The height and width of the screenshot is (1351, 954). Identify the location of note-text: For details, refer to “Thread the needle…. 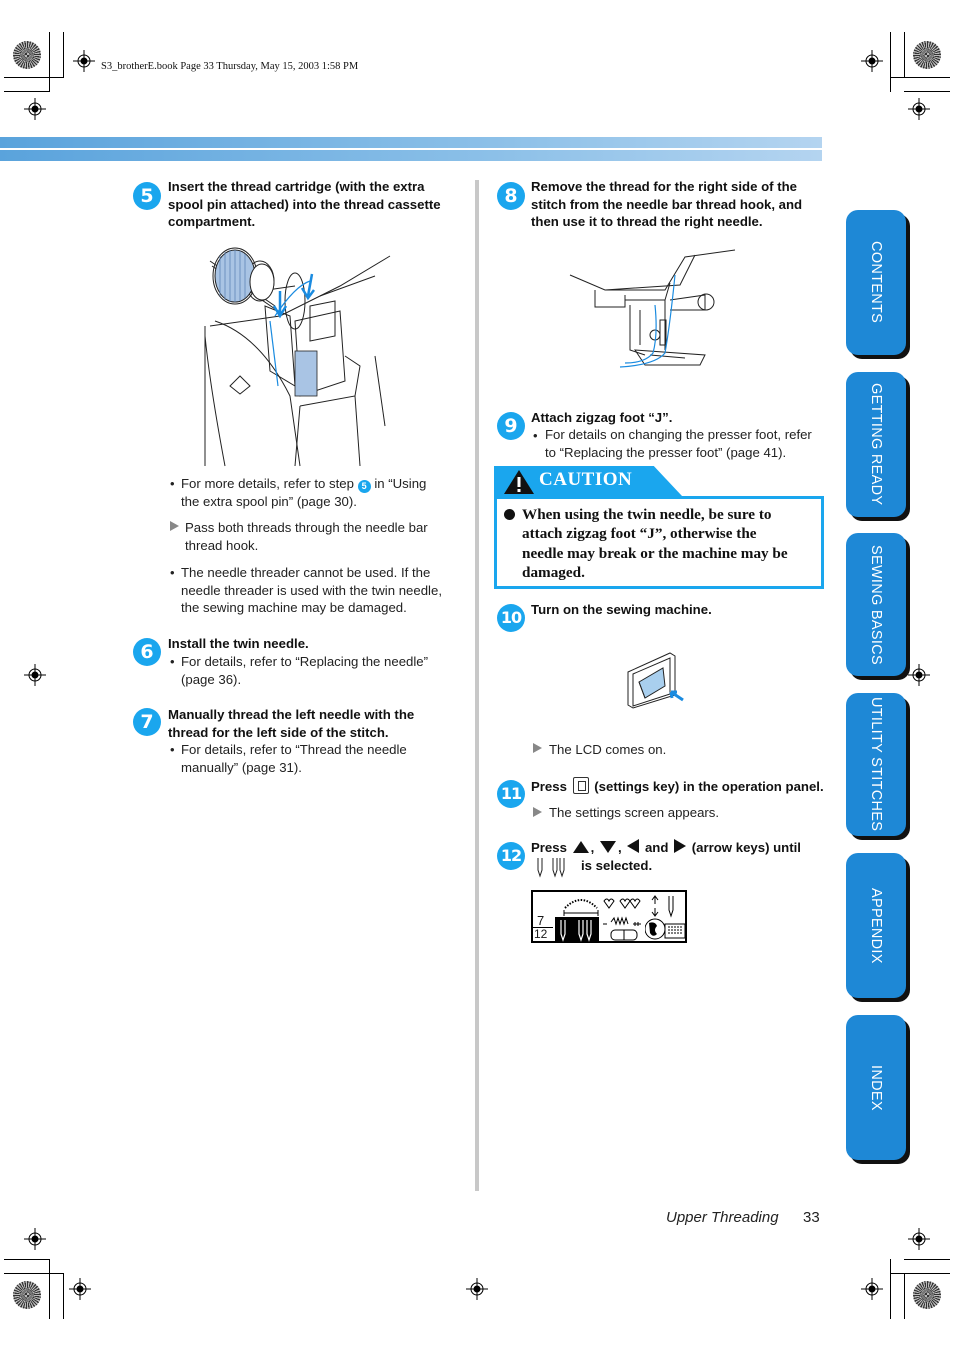
(294, 758).